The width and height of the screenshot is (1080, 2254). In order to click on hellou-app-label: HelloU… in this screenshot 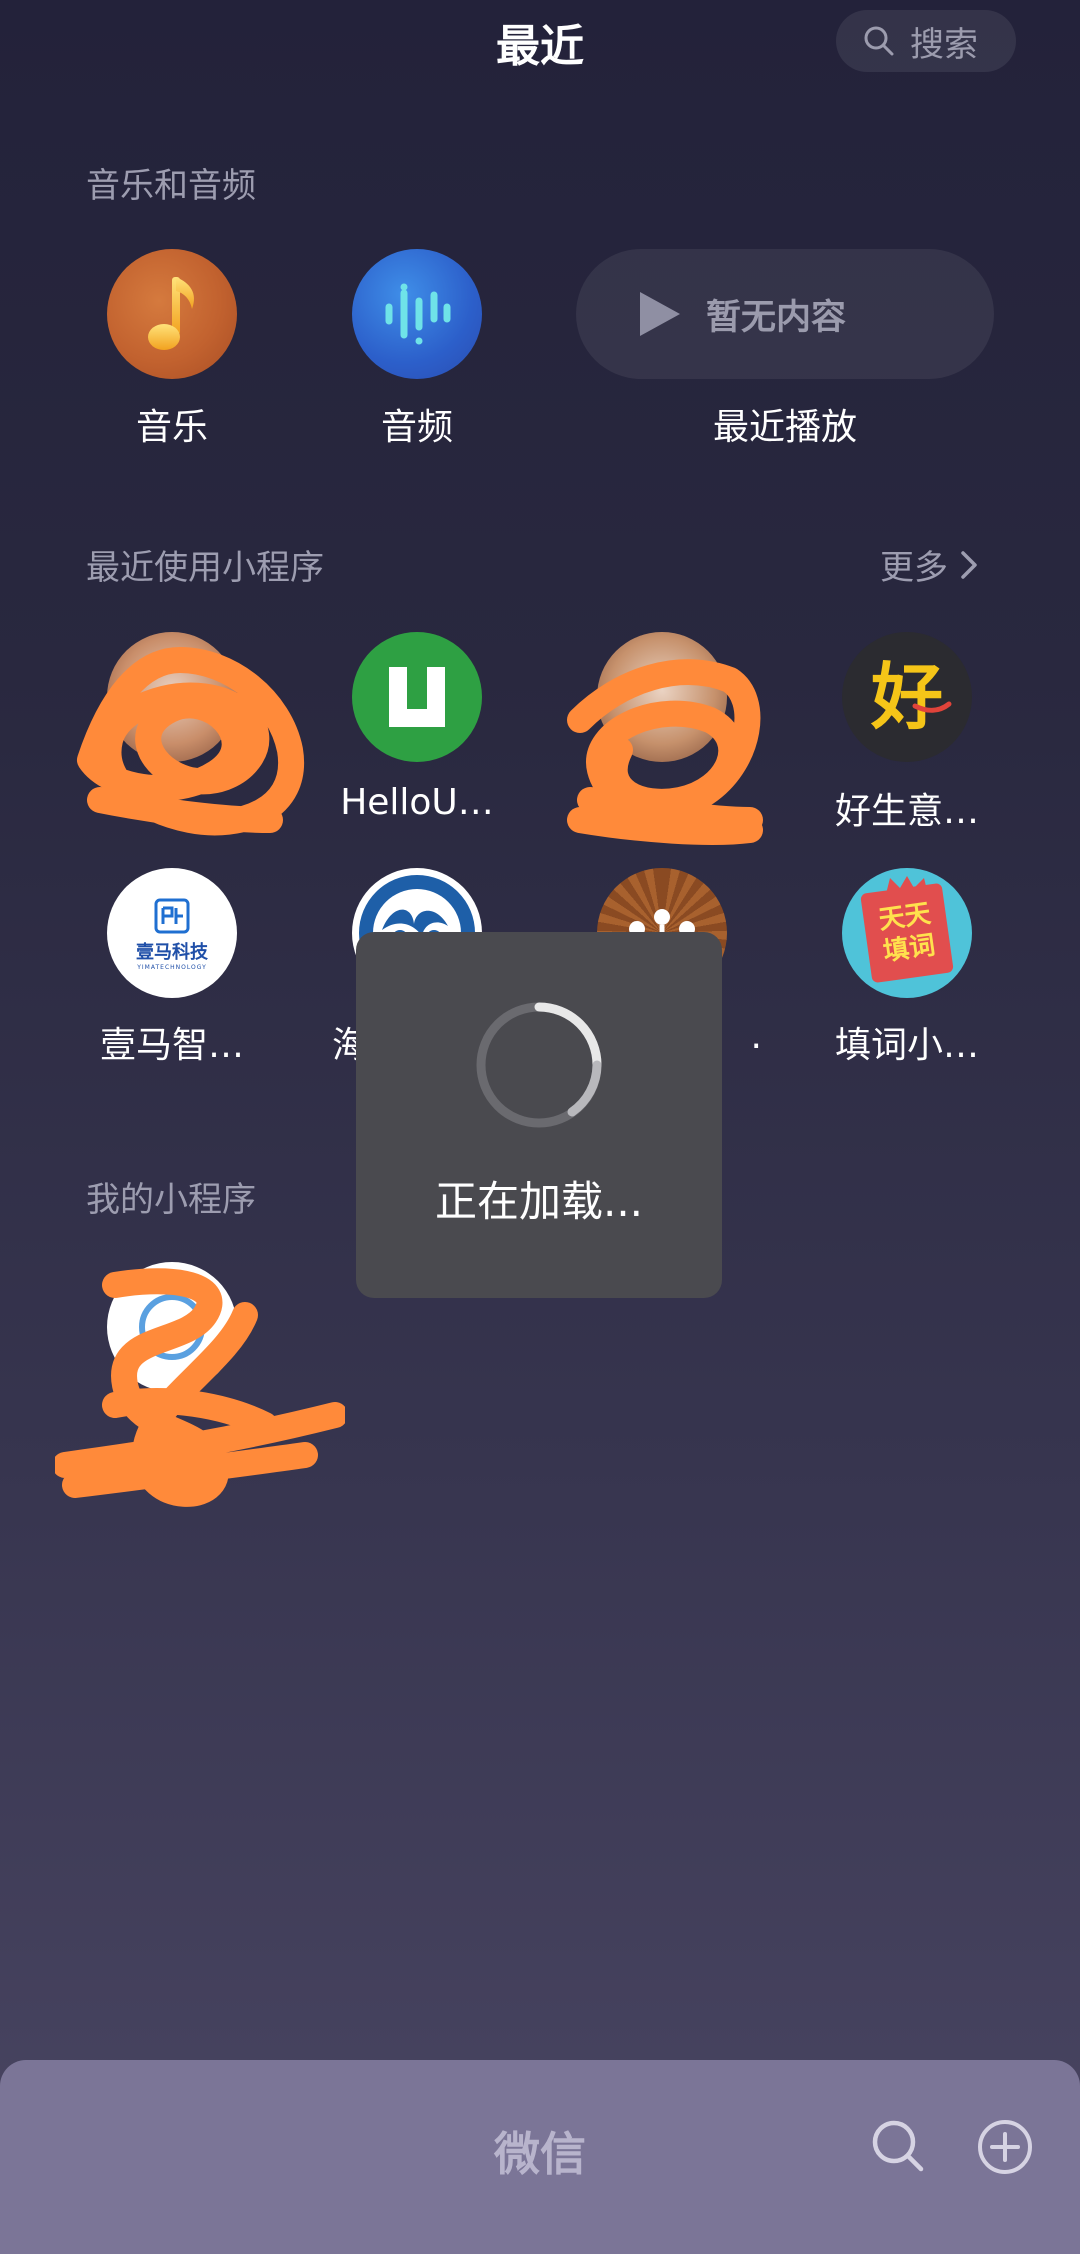, I will do `click(417, 802)`.